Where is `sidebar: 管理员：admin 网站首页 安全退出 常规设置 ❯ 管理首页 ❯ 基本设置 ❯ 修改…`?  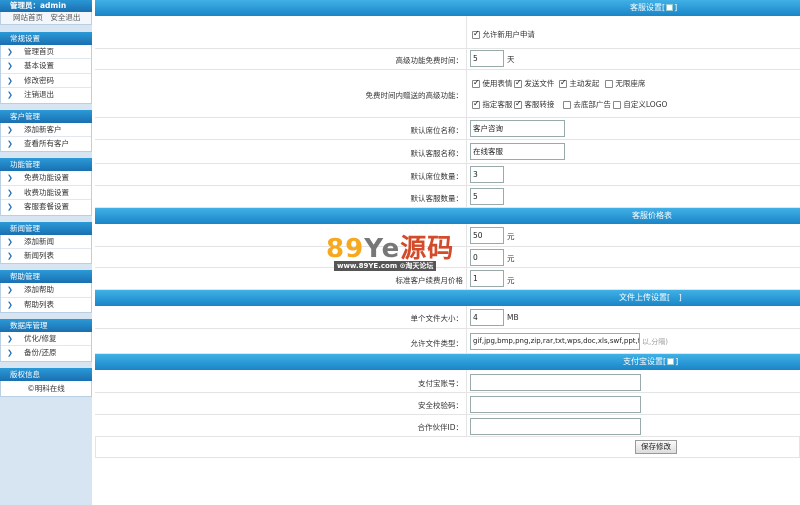
sidebar: 管理员：admin 网站首页 安全退出 常规设置 ❯ 管理首页 ❯ 基本设置 ❯ 修改… is located at coordinates (46, 252).